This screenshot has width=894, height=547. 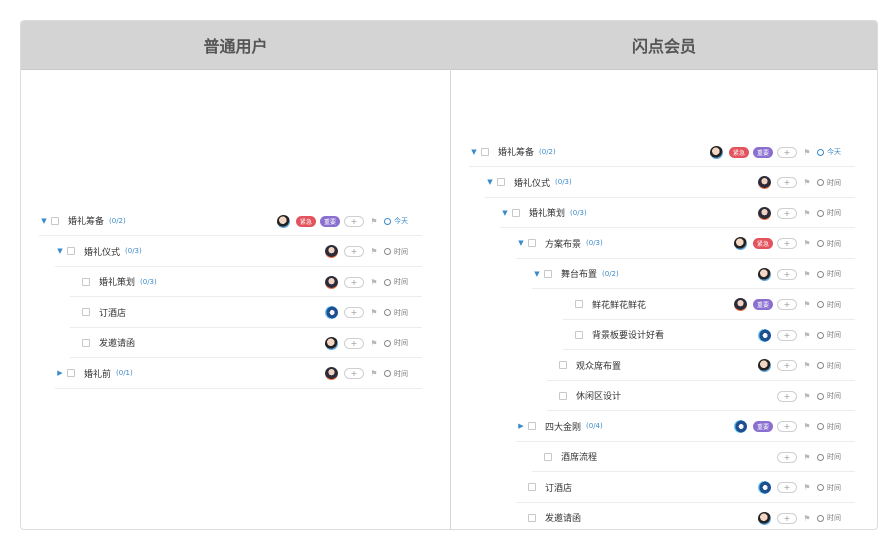 What do you see at coordinates (685, 427) in the screenshot?
I see `task-row: ▶ 四大金刚 (0/4) 重要 + ⚑ 时间` at bounding box center [685, 427].